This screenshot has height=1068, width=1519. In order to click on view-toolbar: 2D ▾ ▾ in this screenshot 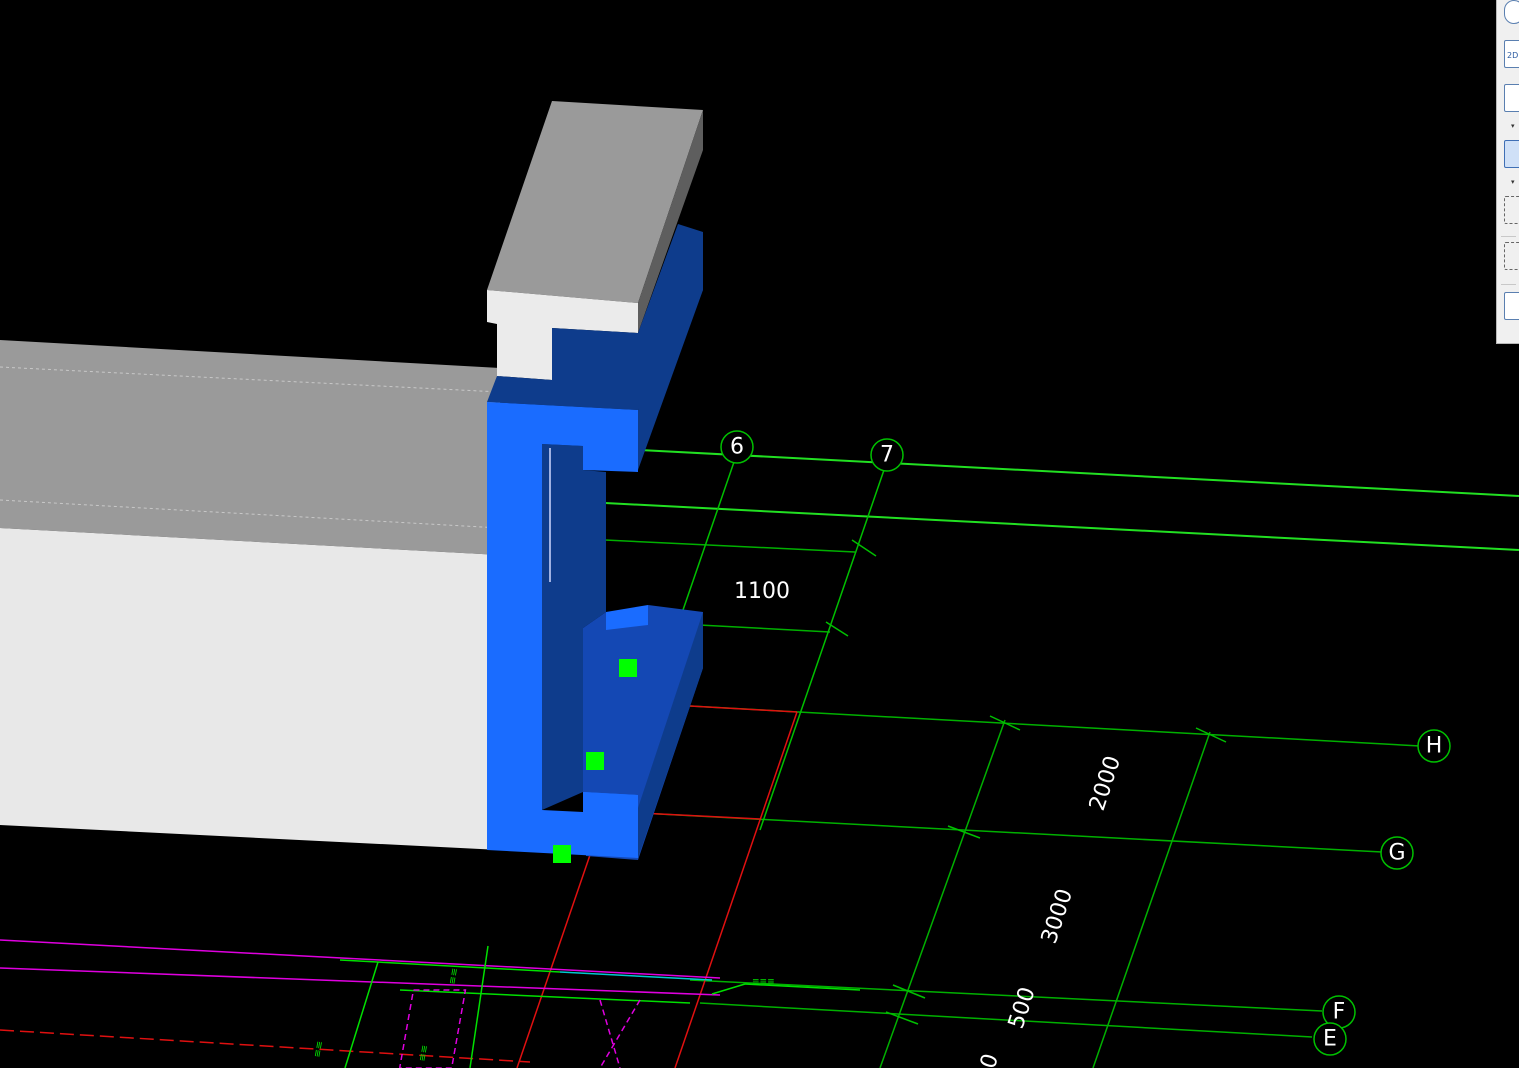, I will do `click(1507, 172)`.